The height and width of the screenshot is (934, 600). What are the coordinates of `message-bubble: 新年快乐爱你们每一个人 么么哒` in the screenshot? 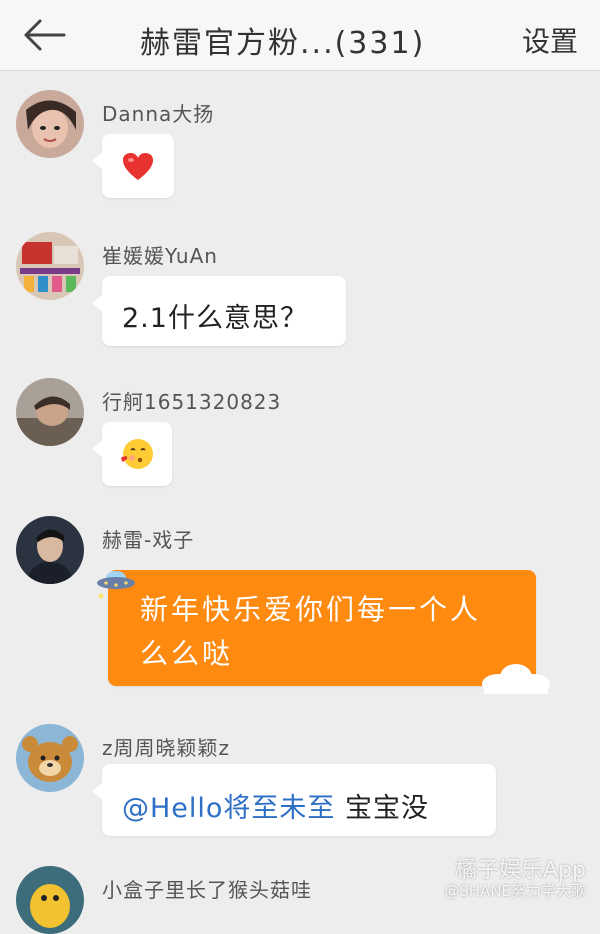 It's located at (322, 628).